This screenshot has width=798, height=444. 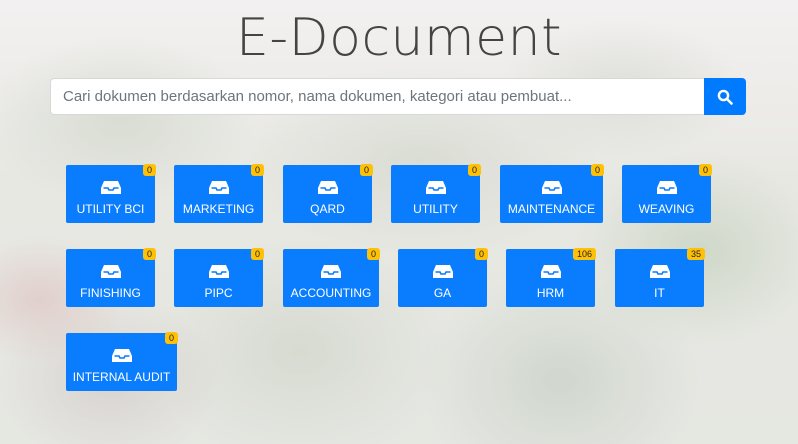 I want to click on category-label: UTILITY BCI, so click(x=110, y=209).